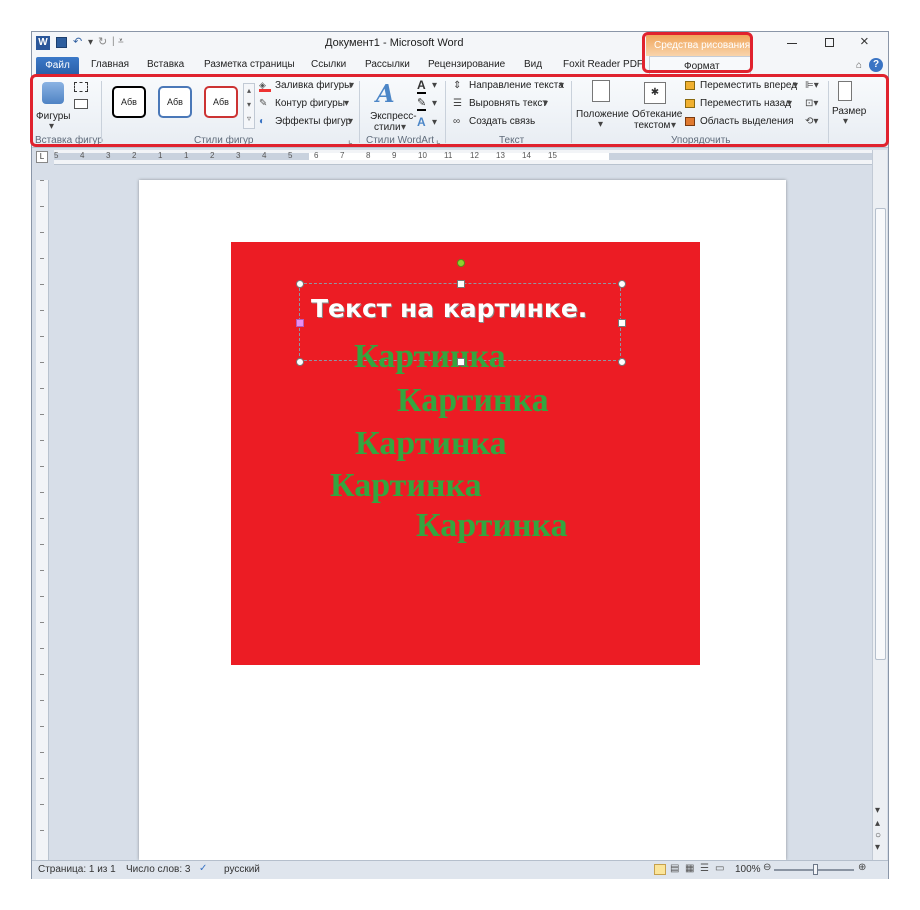 Image resolution: width=920 pixels, height=910 pixels. Describe the element at coordinates (792, 43) in the screenshot. I see `minimize-button` at that location.